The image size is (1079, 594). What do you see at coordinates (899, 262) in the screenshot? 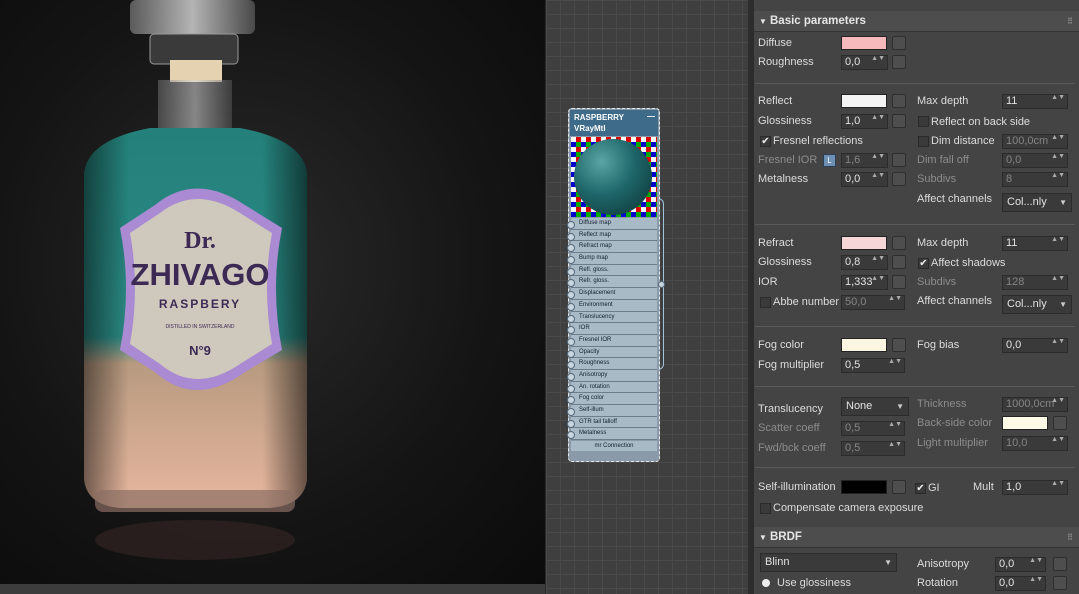
I see `refr-glossiness-map-button` at bounding box center [899, 262].